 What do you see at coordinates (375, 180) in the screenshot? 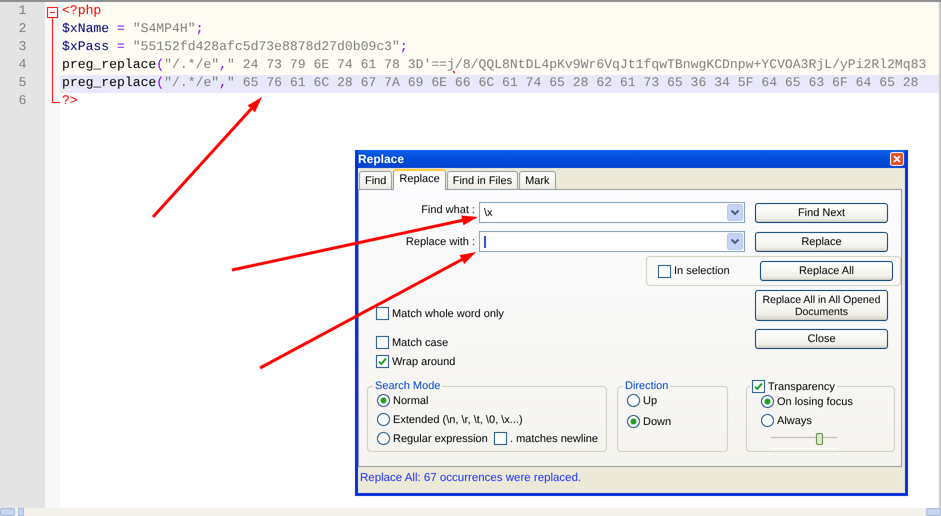
I see `tab: Find` at bounding box center [375, 180].